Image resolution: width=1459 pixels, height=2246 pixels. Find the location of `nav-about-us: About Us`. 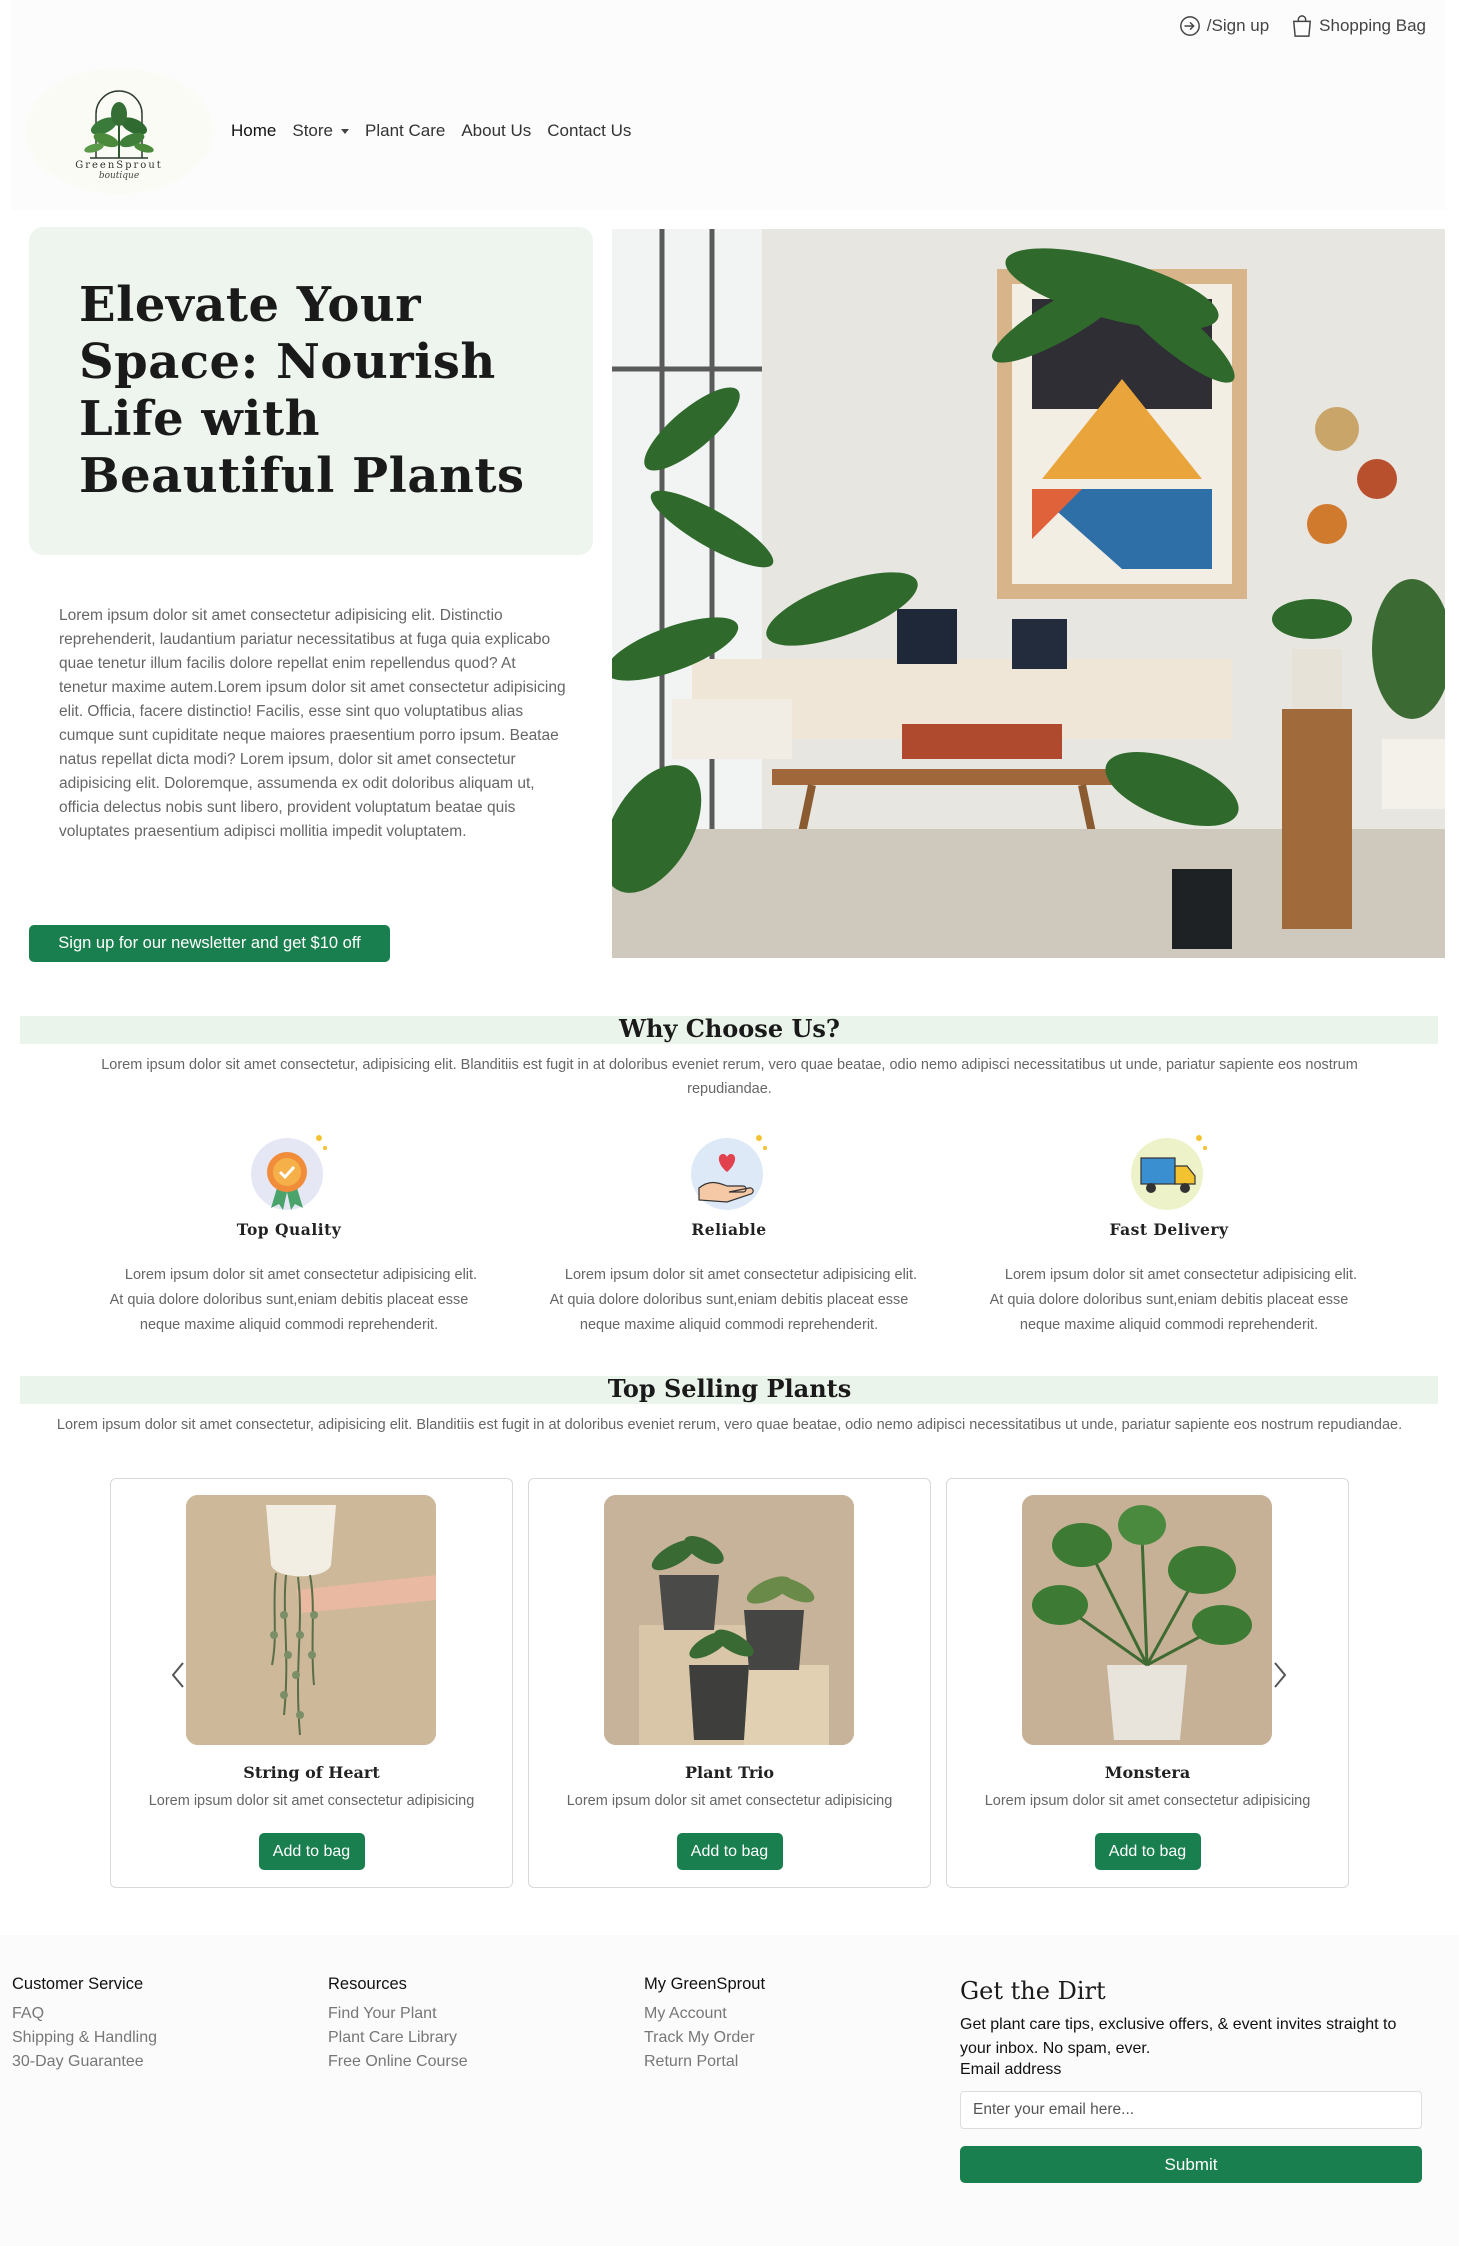

nav-about-us: About Us is located at coordinates (496, 131).